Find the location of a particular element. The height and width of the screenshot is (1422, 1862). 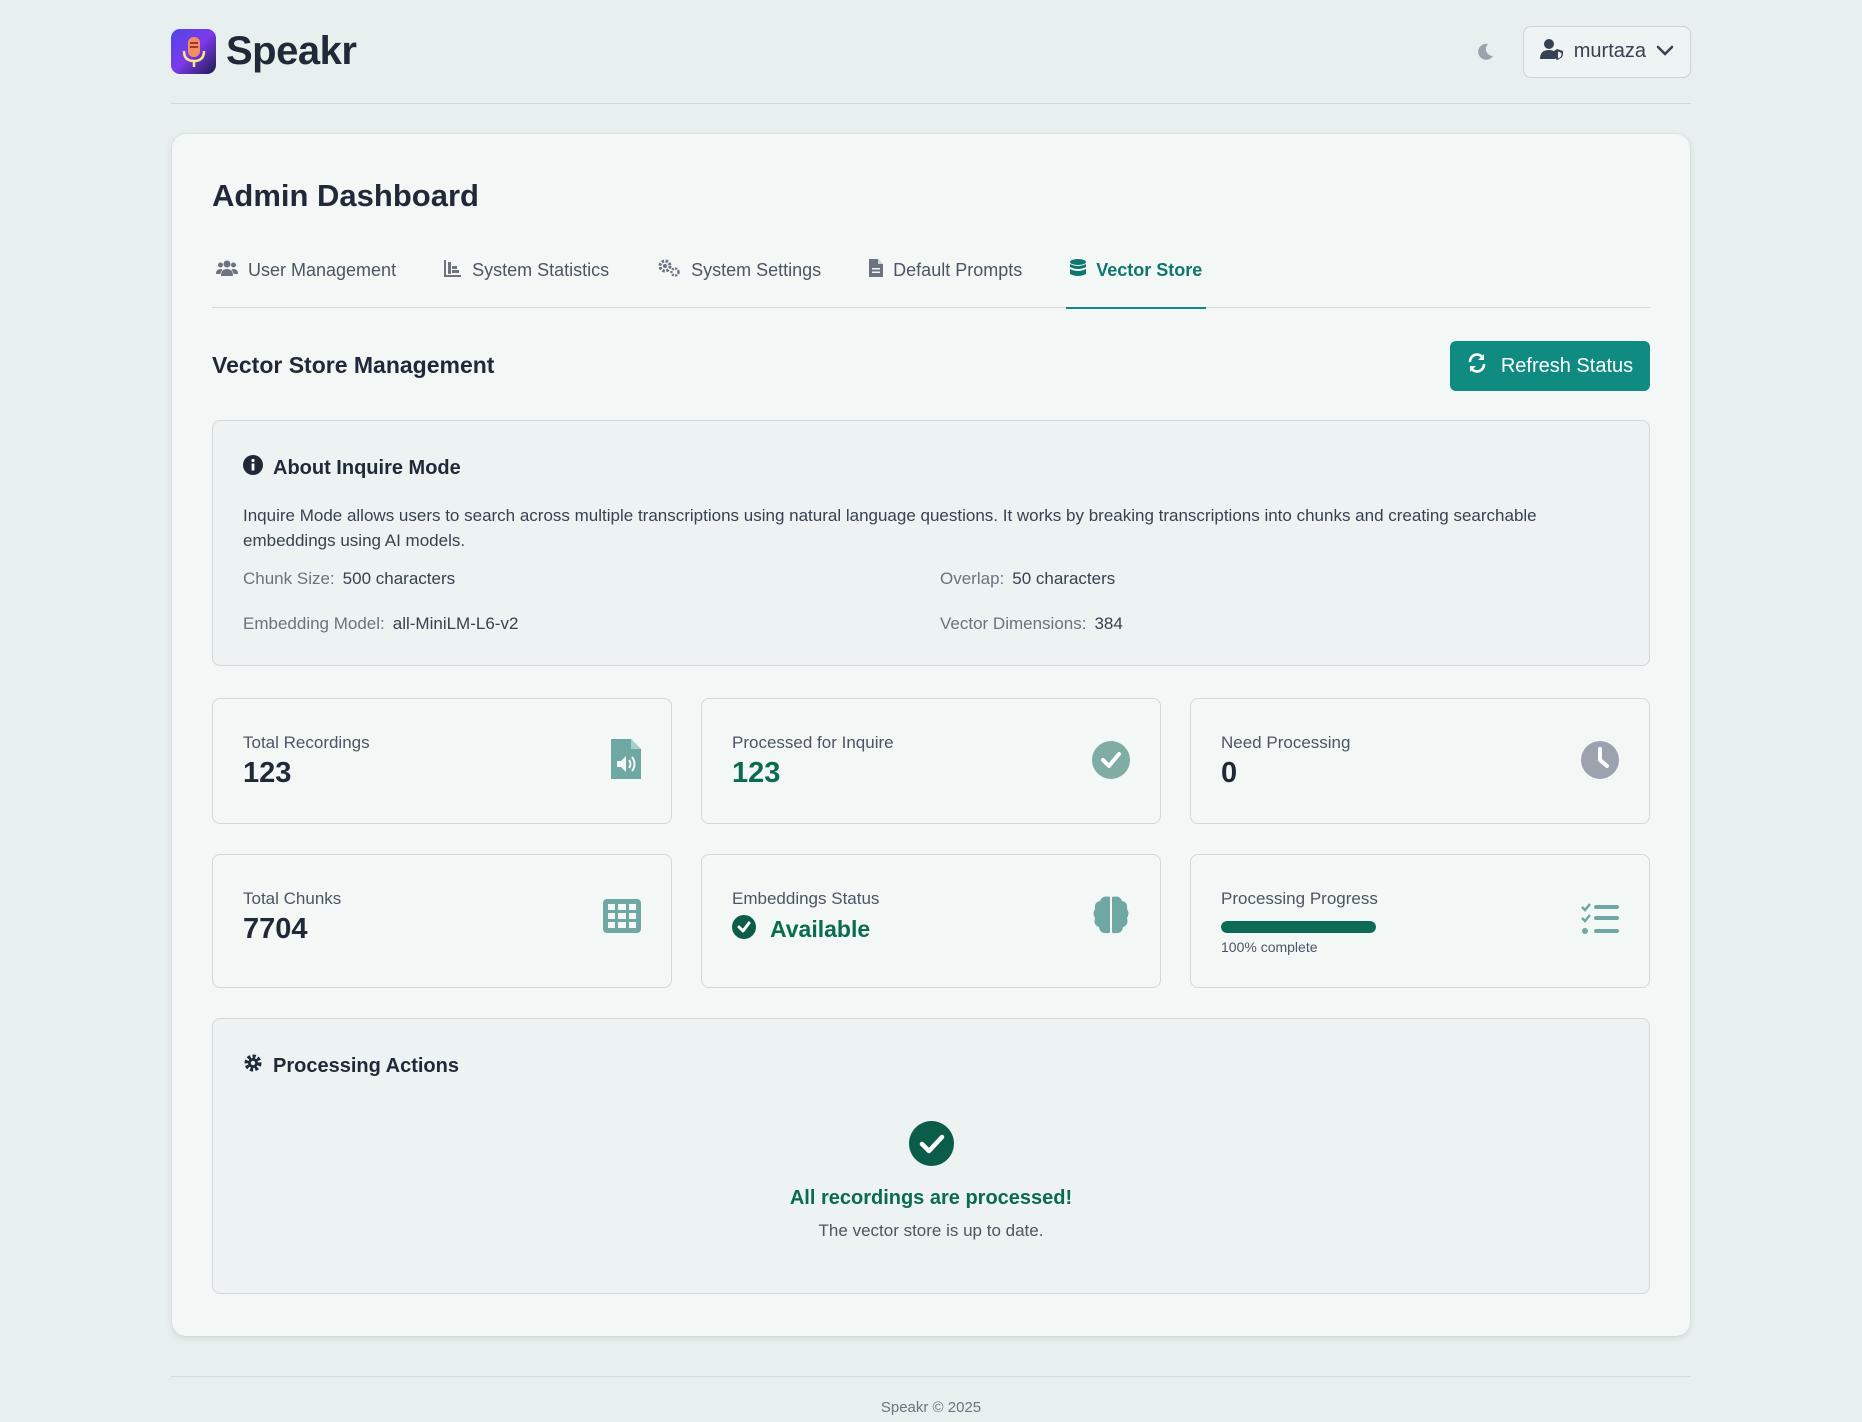

all-processed-message: All recordings are processed! is located at coordinates (931, 1198).